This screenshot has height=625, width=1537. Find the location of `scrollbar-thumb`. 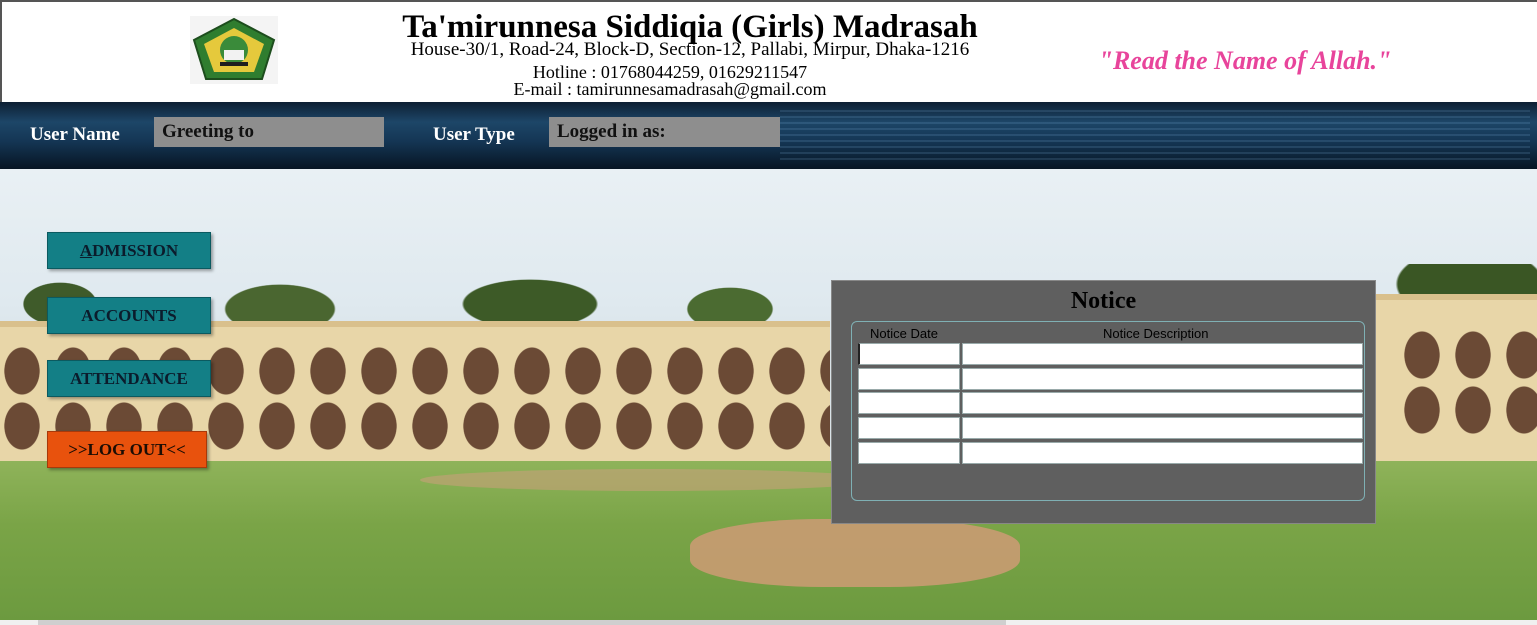

scrollbar-thumb is located at coordinates (522, 622).